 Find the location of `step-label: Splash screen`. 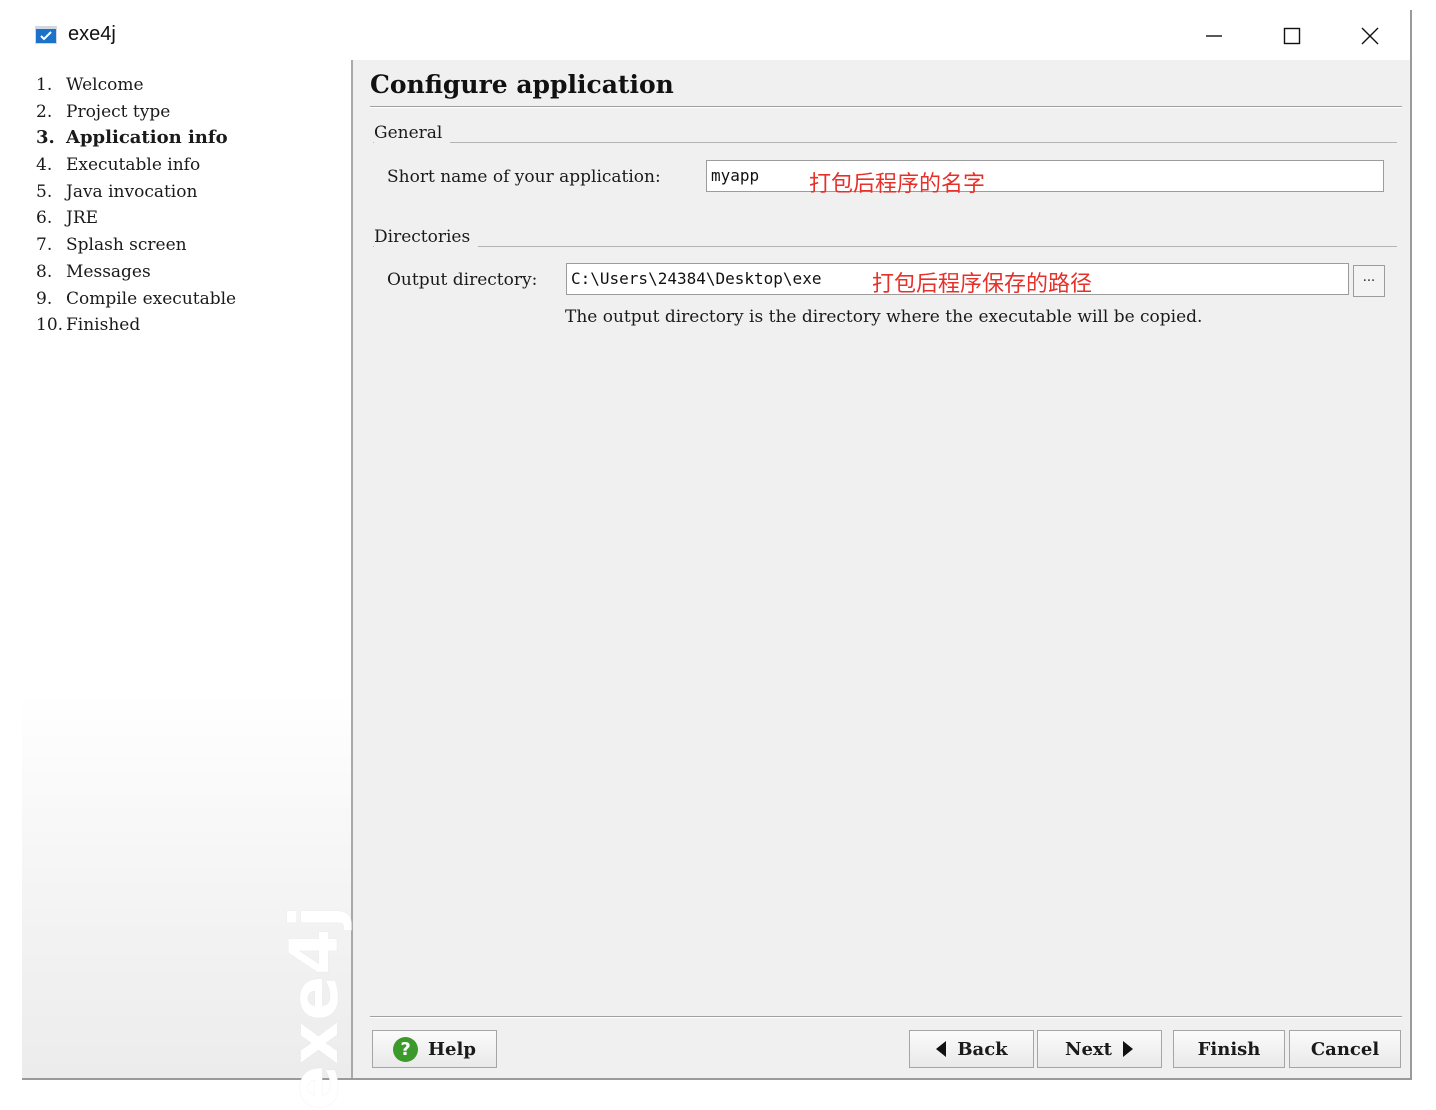

step-label: Splash screen is located at coordinates (126, 245).